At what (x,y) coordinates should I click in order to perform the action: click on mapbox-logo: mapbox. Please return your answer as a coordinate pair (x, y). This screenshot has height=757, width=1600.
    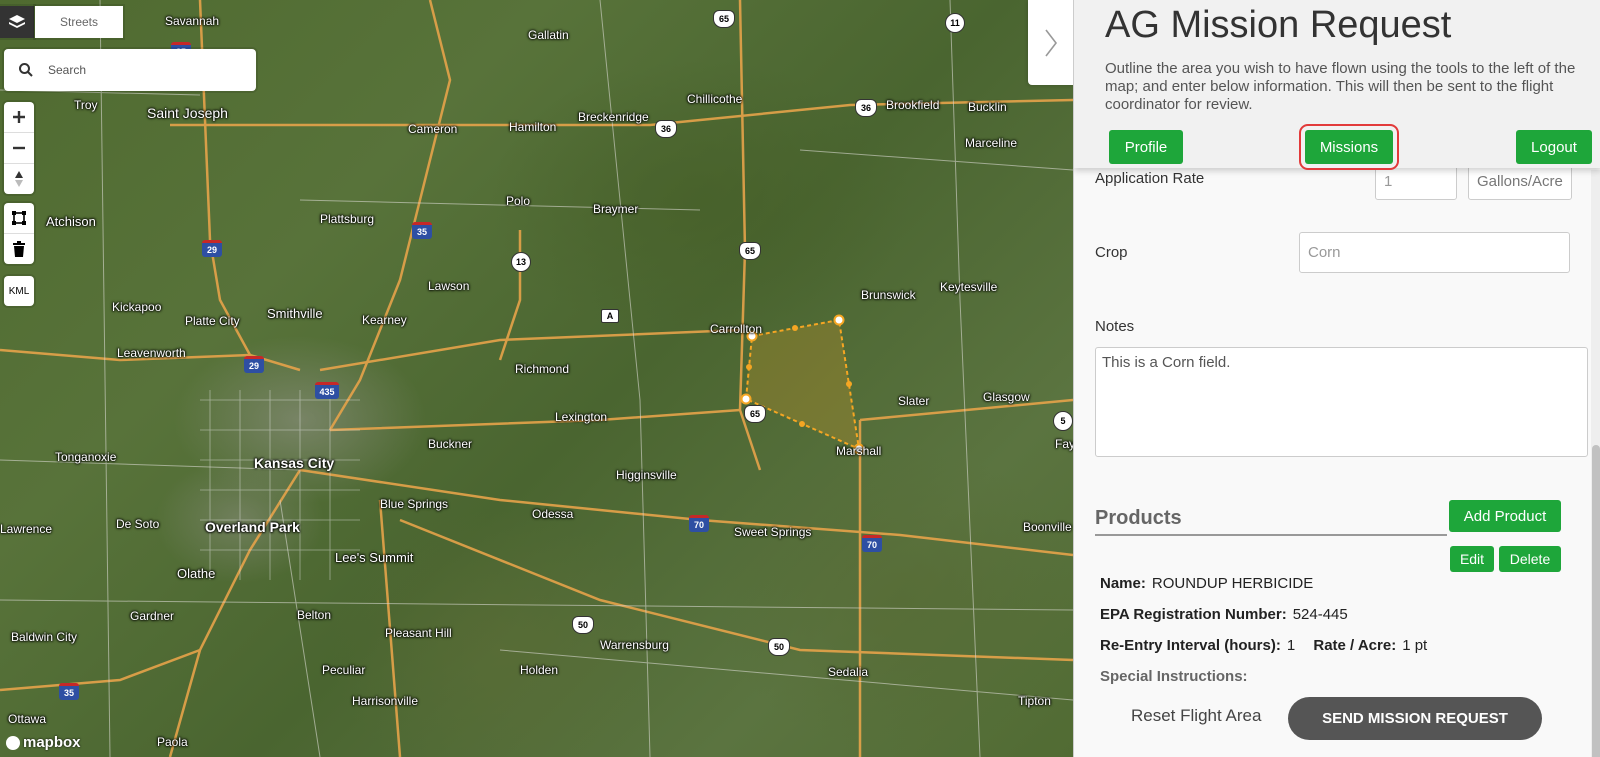
    Looking at the image, I should click on (43, 742).